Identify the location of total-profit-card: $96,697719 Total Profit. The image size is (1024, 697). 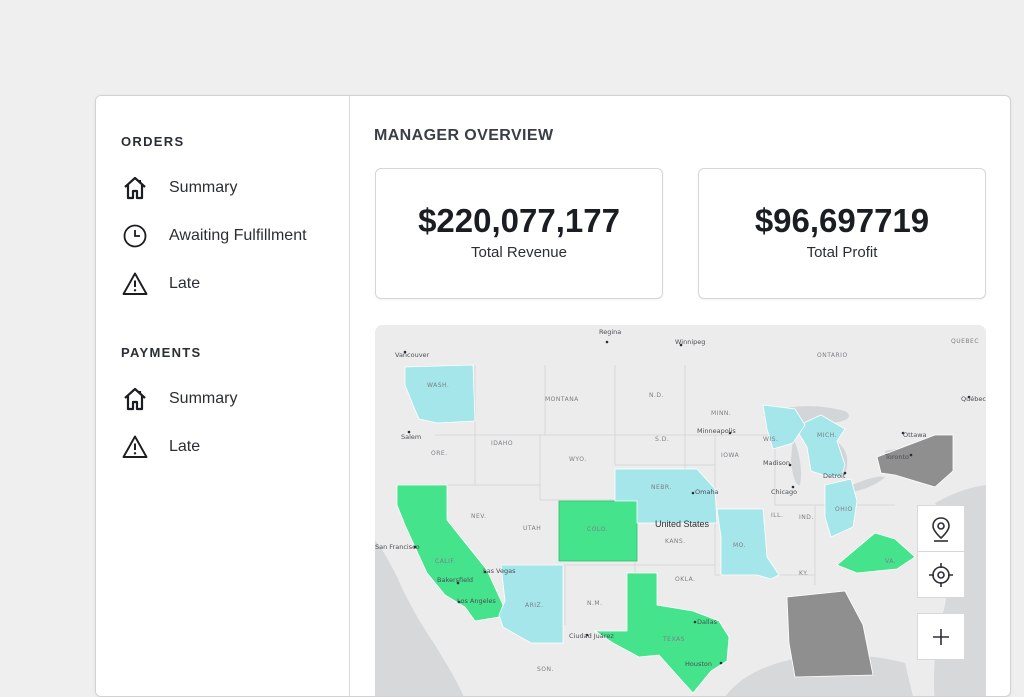
(842, 233).